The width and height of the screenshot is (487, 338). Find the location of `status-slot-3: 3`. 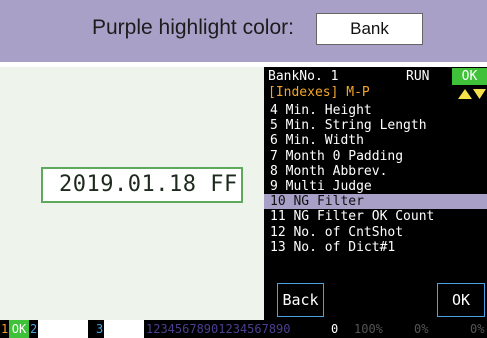

status-slot-3: 3 is located at coordinates (100, 329).